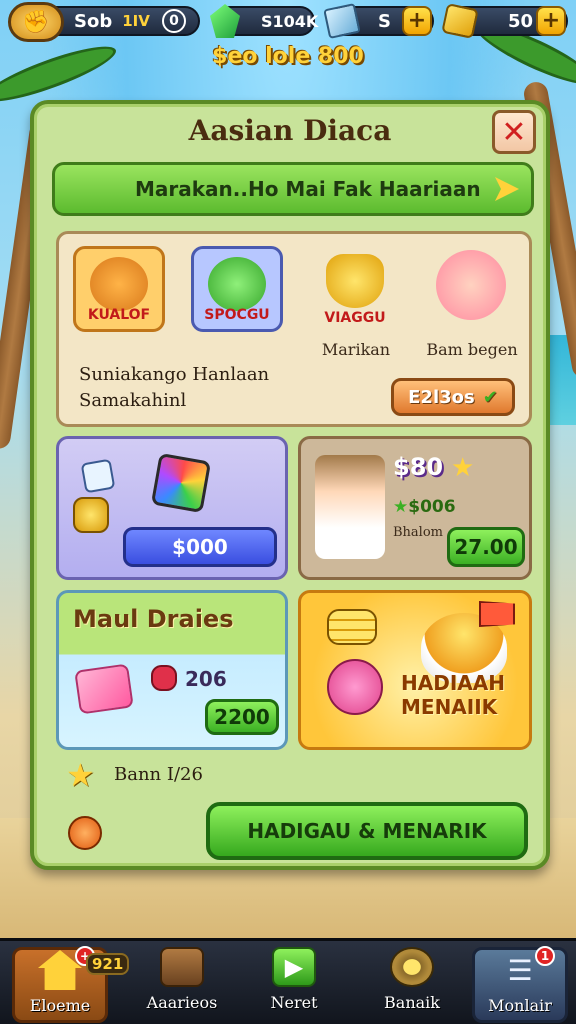 This screenshot has width=576, height=1024. What do you see at coordinates (453, 683) in the screenshot?
I see `reward-line: HADIAAH` at bounding box center [453, 683].